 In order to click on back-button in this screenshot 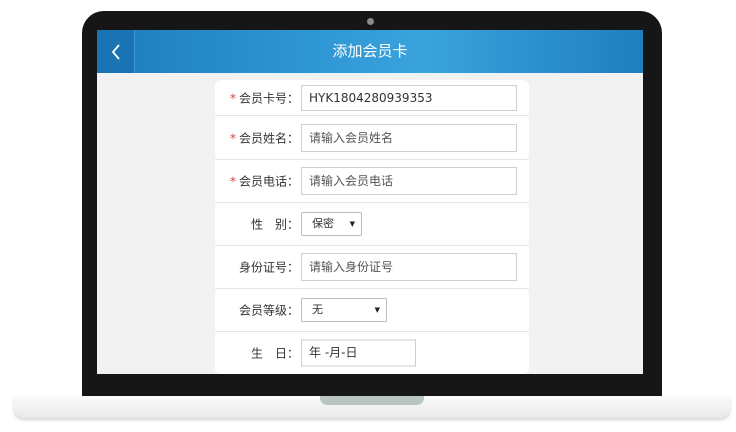, I will do `click(116, 51)`.